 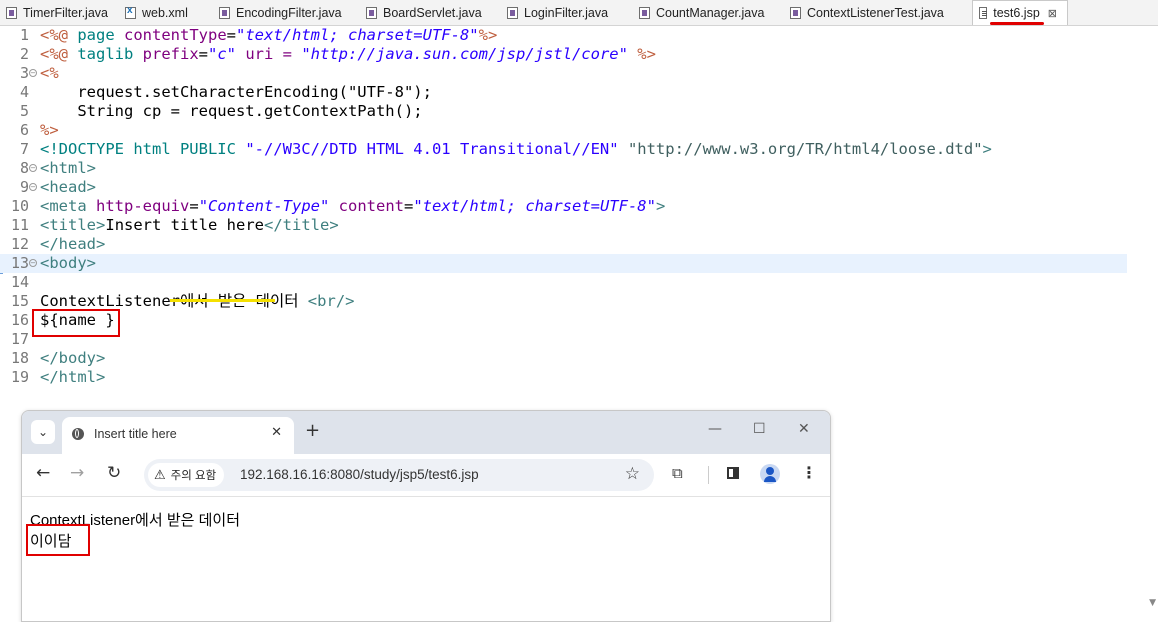 I want to click on code-line: 3 − <%, so click(x=563, y=73).